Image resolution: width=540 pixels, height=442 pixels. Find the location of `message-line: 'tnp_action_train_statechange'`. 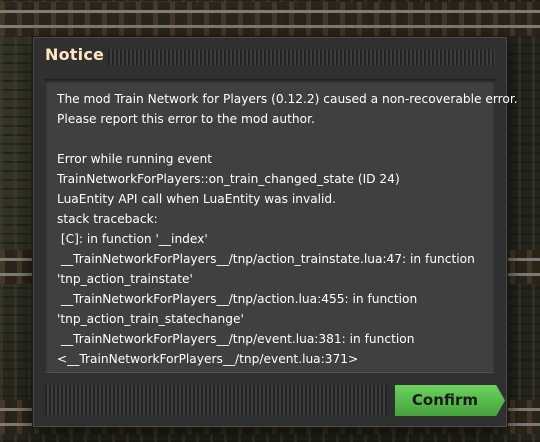

message-line: 'tnp_action_train_statechange' is located at coordinates (150, 319).